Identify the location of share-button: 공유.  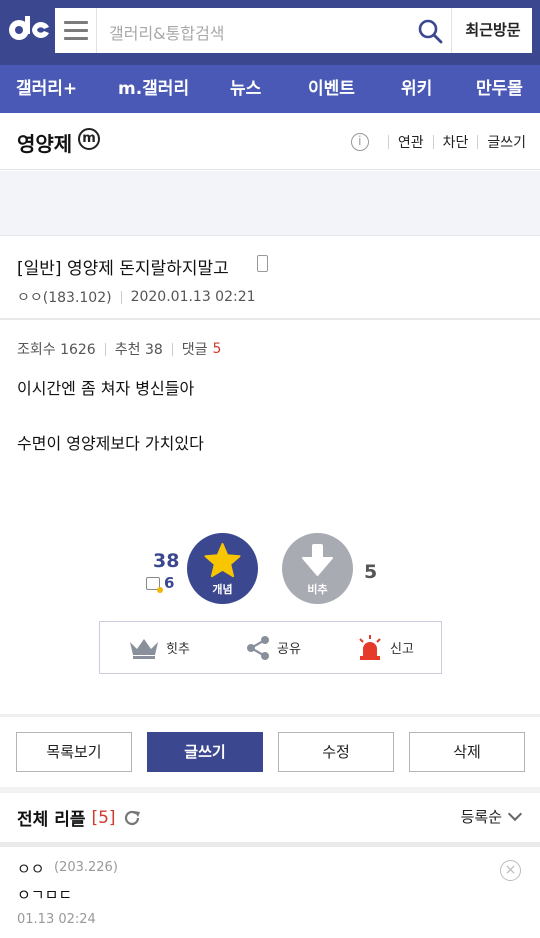
(273, 647).